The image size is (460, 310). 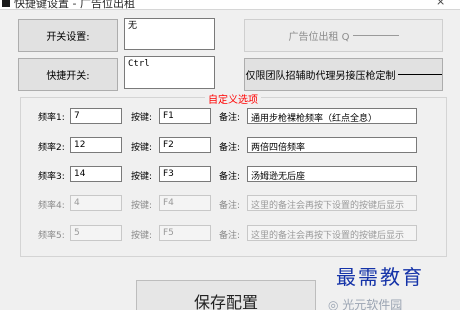 What do you see at coordinates (185, 174) in the screenshot?
I see `key-input: F3` at bounding box center [185, 174].